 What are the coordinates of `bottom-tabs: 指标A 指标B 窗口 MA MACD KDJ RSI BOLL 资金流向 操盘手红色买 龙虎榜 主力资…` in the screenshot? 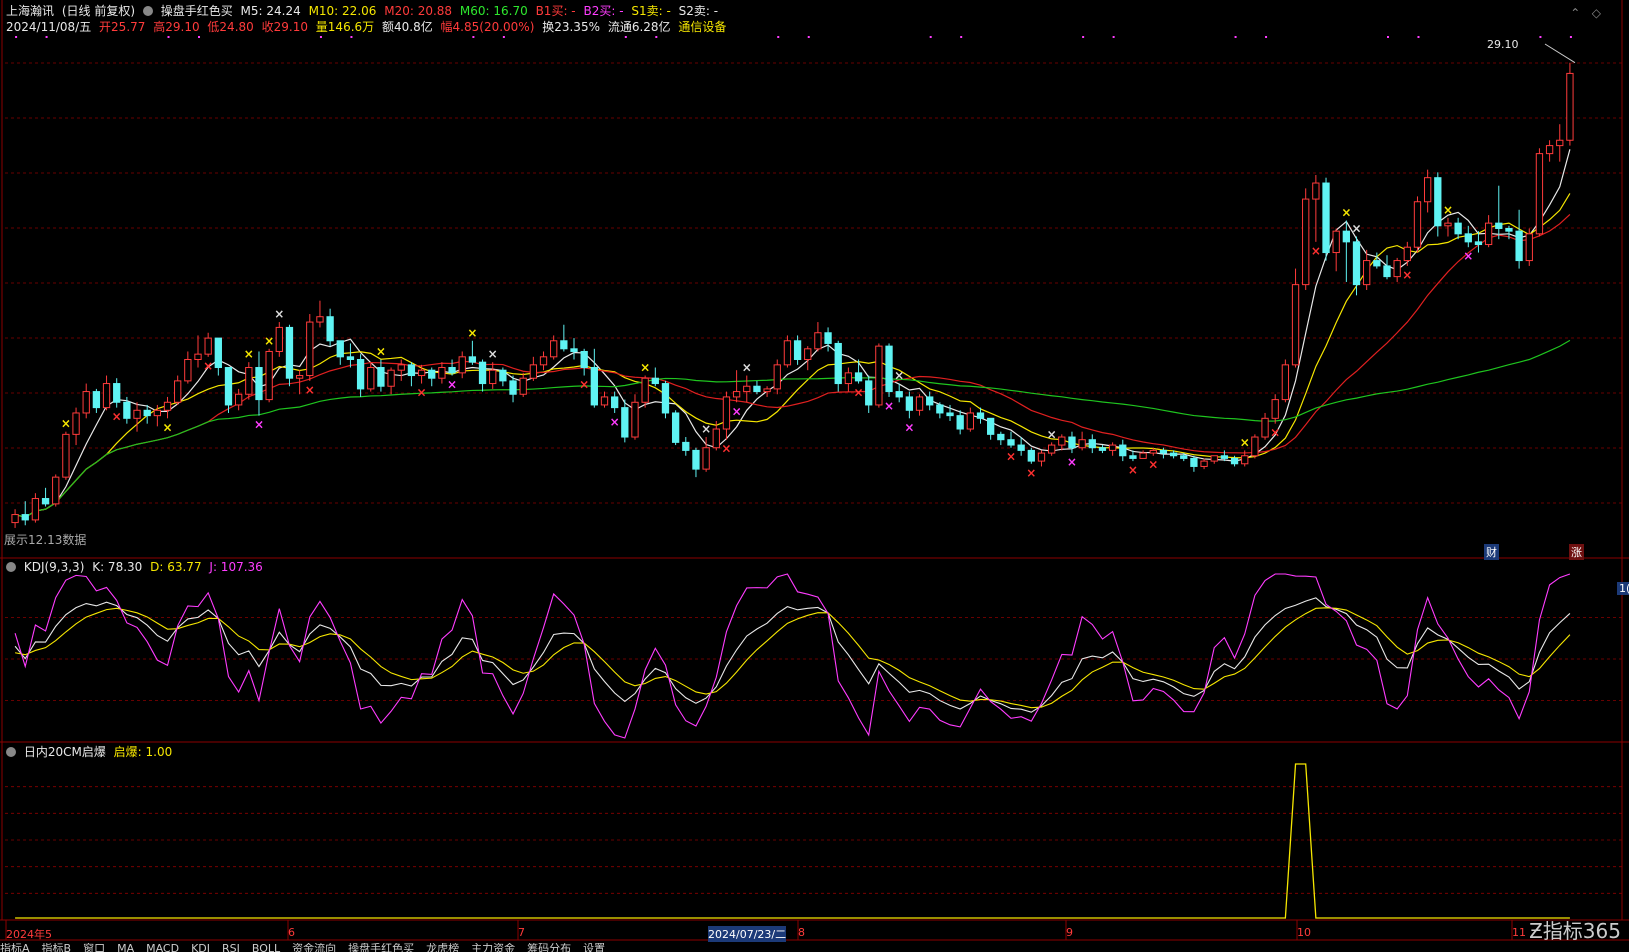 It's located at (814, 947).